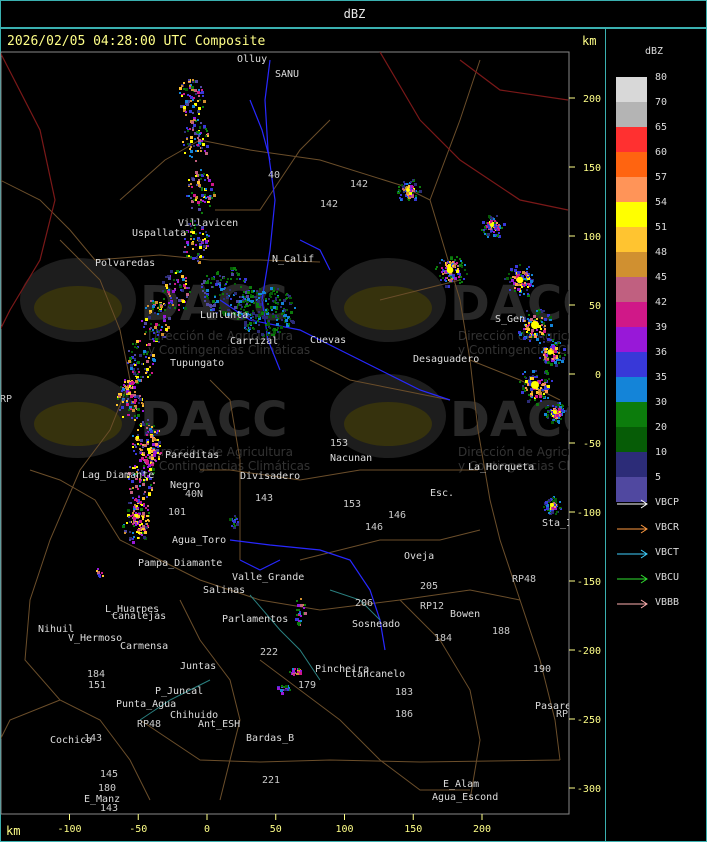  What do you see at coordinates (465, 614) in the screenshot?
I see `place-label: Bowen` at bounding box center [465, 614].